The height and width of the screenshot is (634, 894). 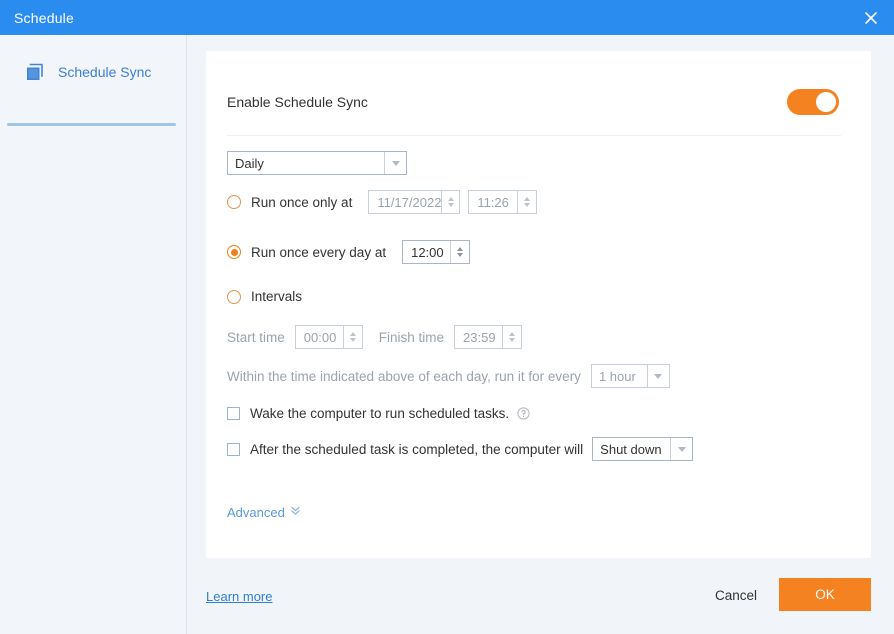 I want to click on window-titlebar: Schedule, so click(x=447, y=17).